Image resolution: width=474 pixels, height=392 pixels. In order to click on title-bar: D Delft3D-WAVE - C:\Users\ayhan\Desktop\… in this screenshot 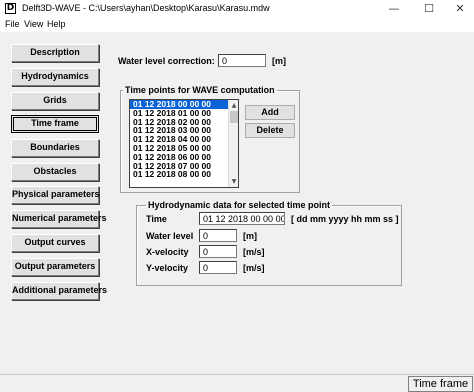, I will do `click(237, 9)`.